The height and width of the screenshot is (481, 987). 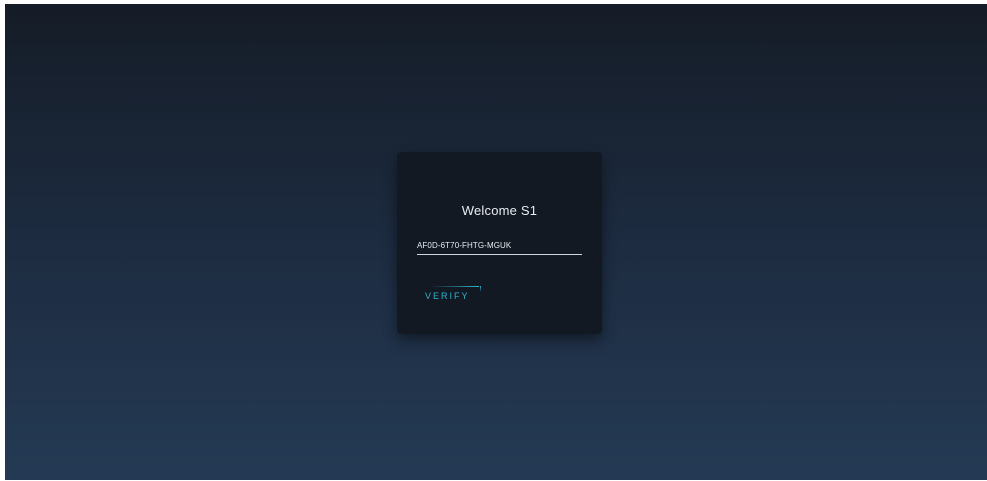 I want to click on verify-button: VERIFY, so click(x=452, y=294).